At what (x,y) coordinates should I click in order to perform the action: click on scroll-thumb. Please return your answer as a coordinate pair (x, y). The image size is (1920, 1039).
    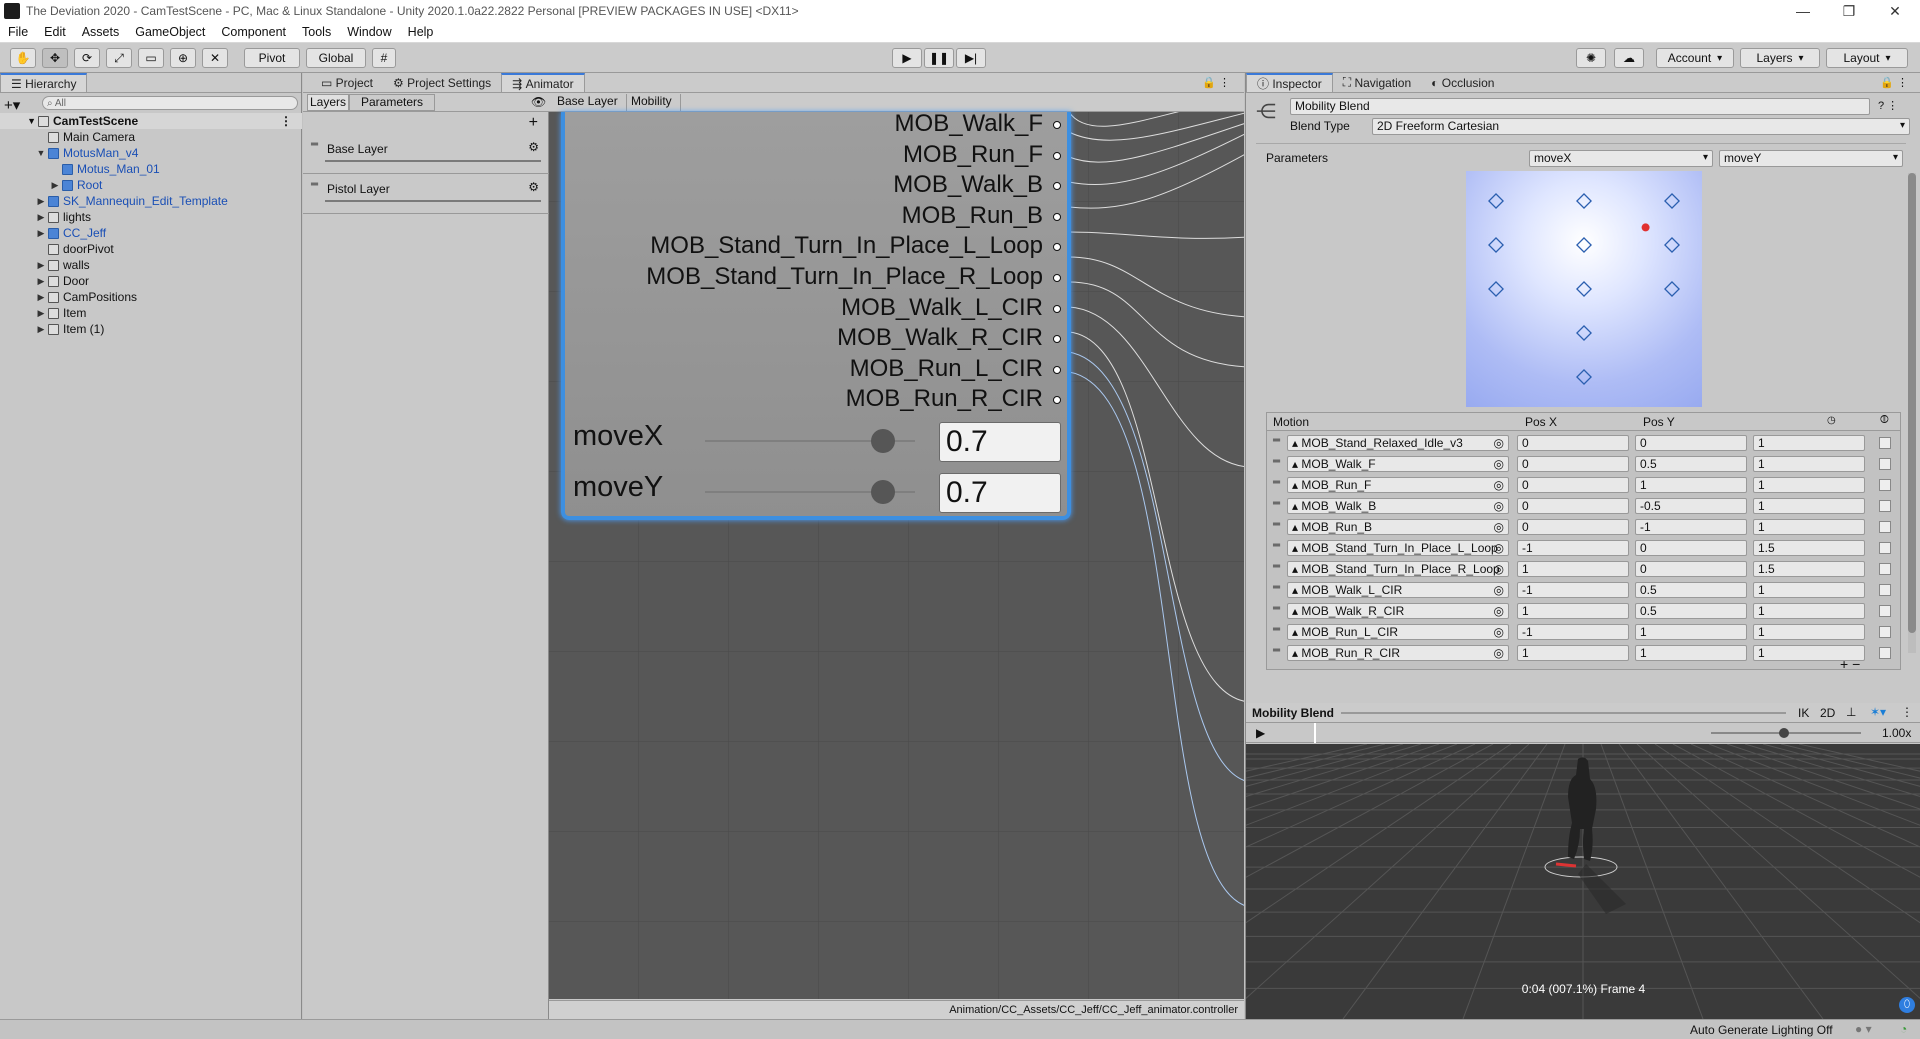
    Looking at the image, I should click on (1912, 403).